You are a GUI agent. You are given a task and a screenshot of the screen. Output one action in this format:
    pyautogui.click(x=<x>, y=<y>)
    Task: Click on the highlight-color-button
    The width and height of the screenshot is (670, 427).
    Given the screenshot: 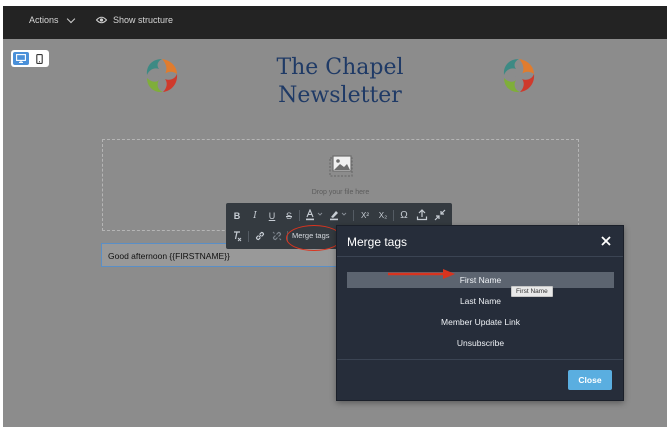 What is the action you would take?
    pyautogui.click(x=339, y=216)
    